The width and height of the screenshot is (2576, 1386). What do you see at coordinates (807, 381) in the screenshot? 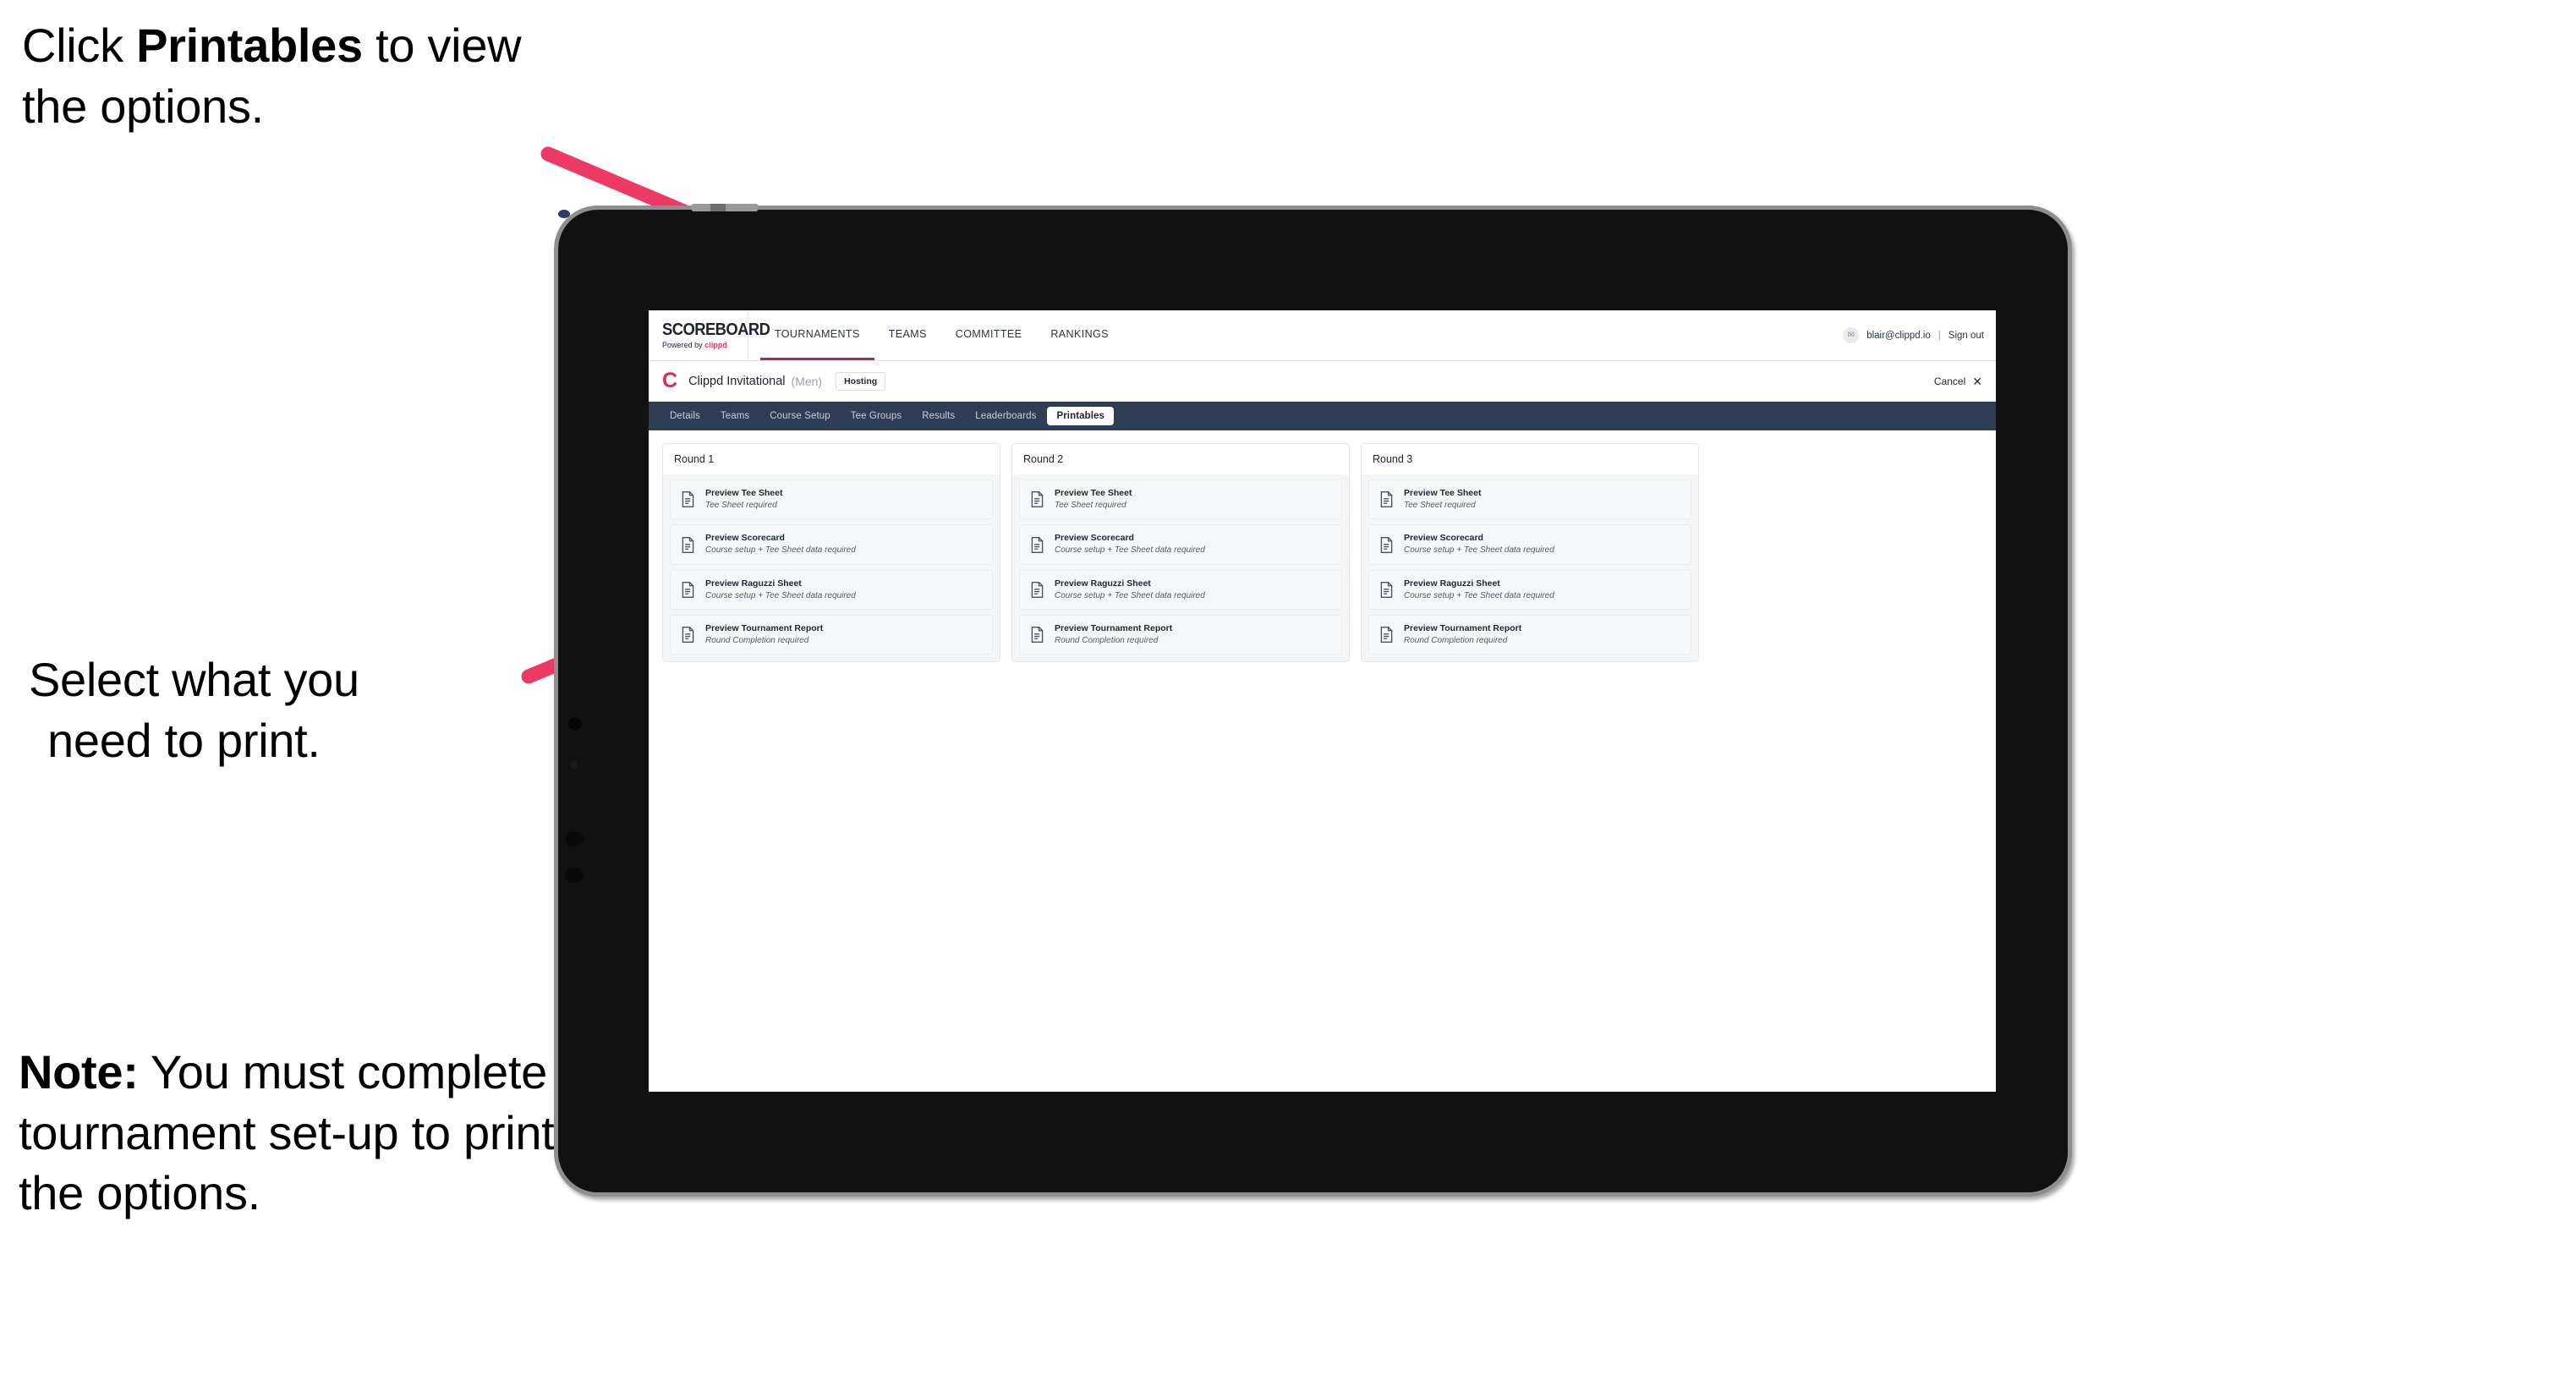
I see `tournament-gender: (Men)` at bounding box center [807, 381].